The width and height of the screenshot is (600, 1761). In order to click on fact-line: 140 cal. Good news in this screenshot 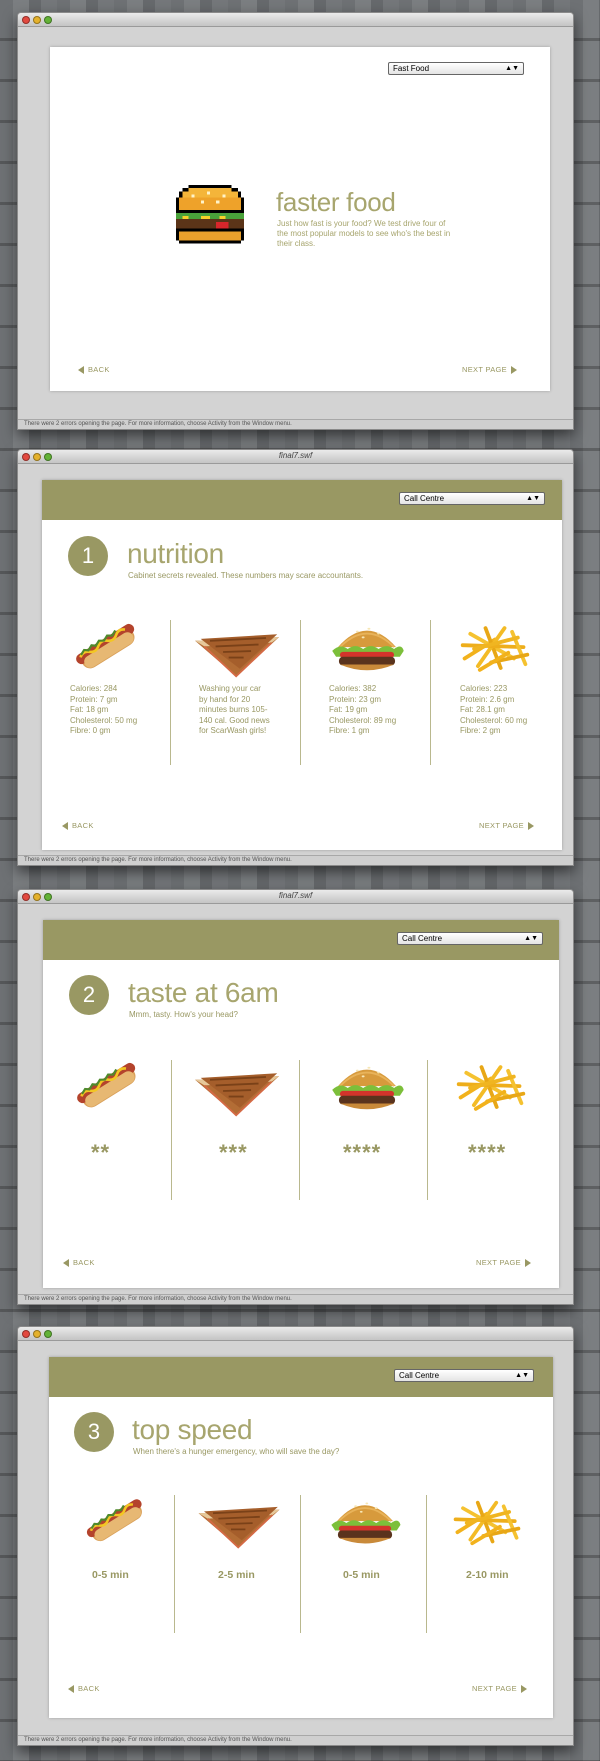, I will do `click(234, 720)`.